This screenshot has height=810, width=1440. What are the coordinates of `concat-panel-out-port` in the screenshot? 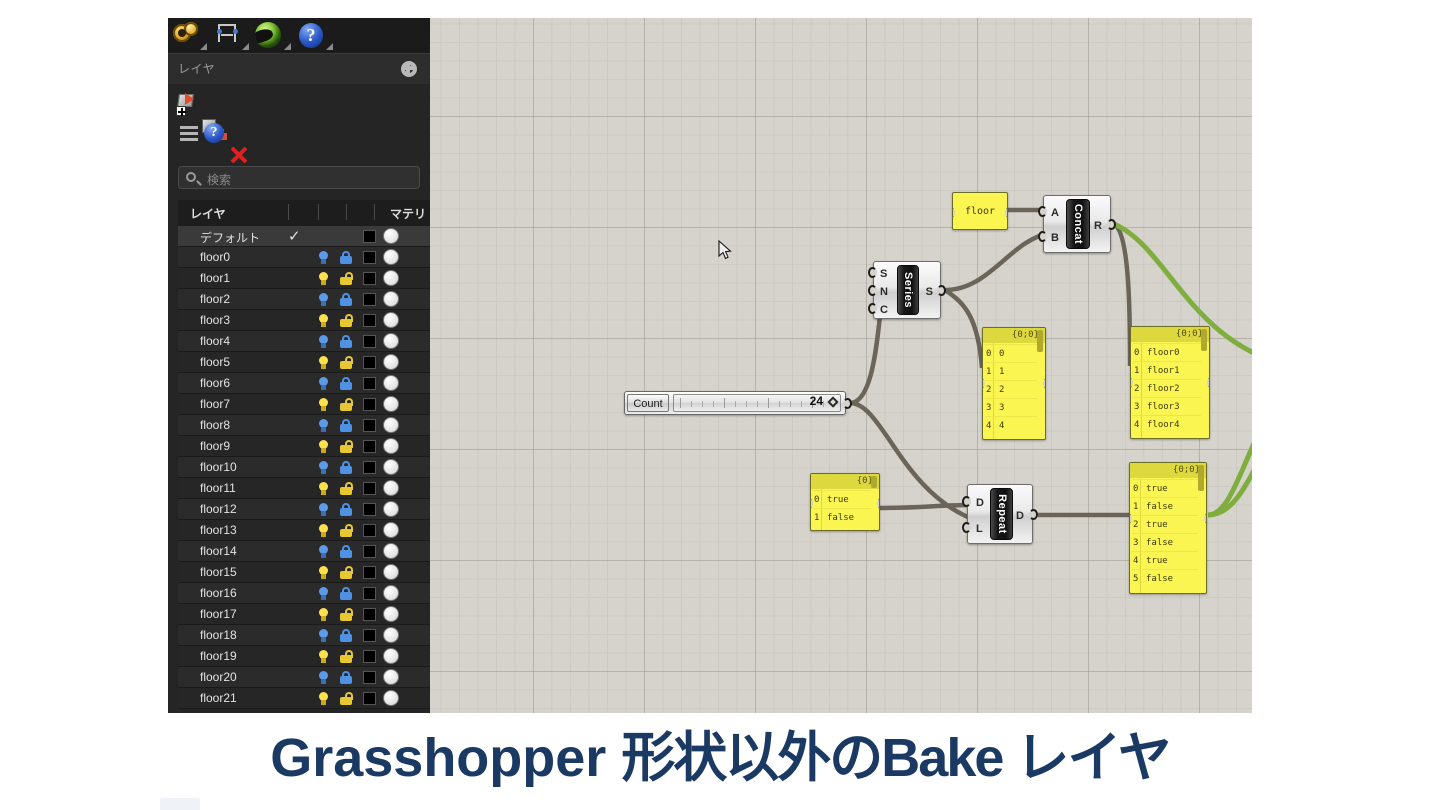 It's located at (1208, 382).